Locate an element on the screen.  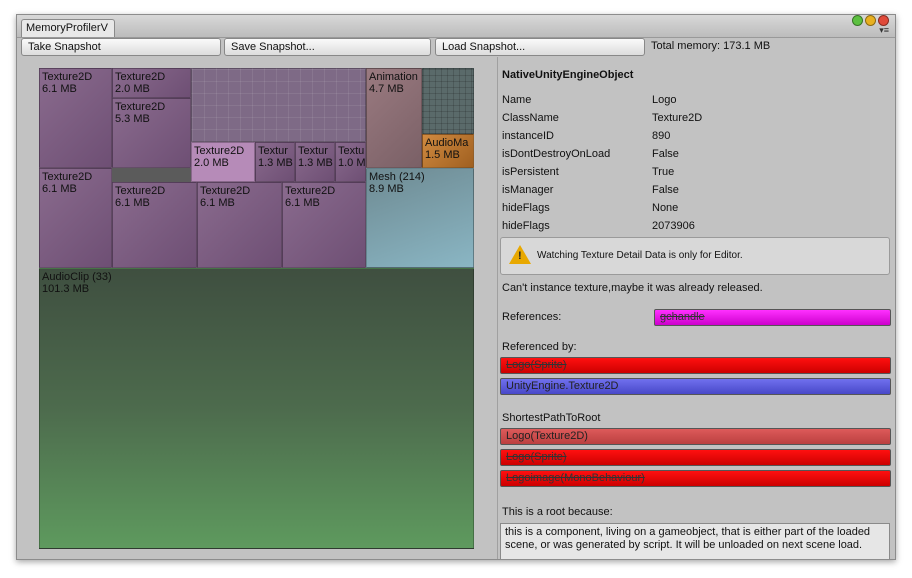
prop-key: isManager is located at coordinates (528, 190).